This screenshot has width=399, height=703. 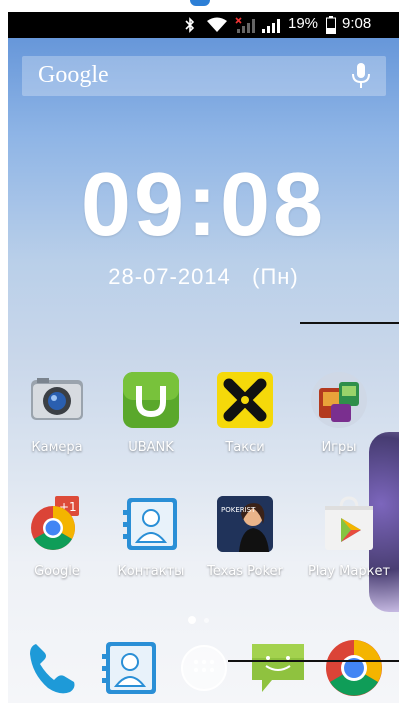 What do you see at coordinates (200, 3) in the screenshot?
I see `top-marker` at bounding box center [200, 3].